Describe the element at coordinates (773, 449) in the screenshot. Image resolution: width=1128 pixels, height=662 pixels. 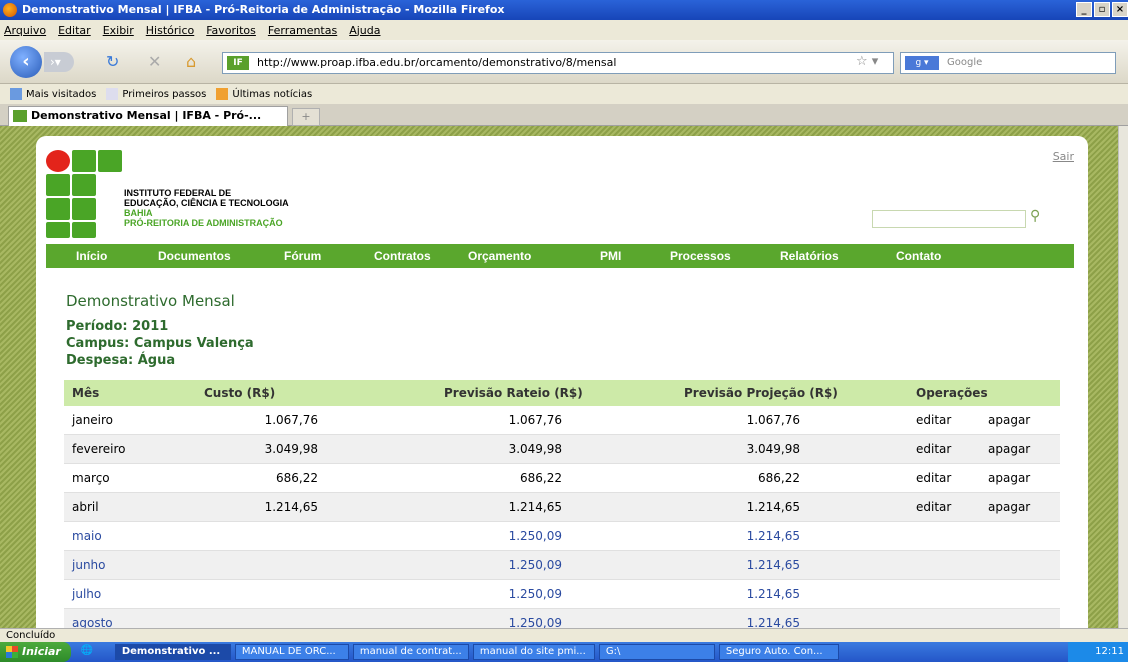
I see `cell-projecao: 3.049,98` at that location.